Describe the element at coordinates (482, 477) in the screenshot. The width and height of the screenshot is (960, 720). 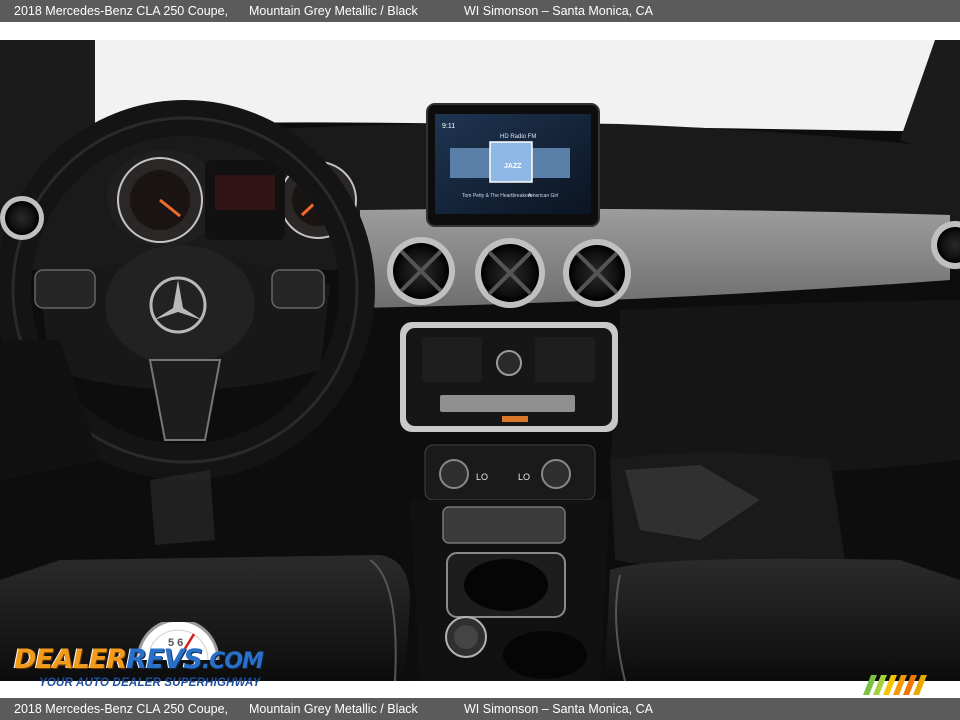
I see `climate-left-temp: LO` at that location.